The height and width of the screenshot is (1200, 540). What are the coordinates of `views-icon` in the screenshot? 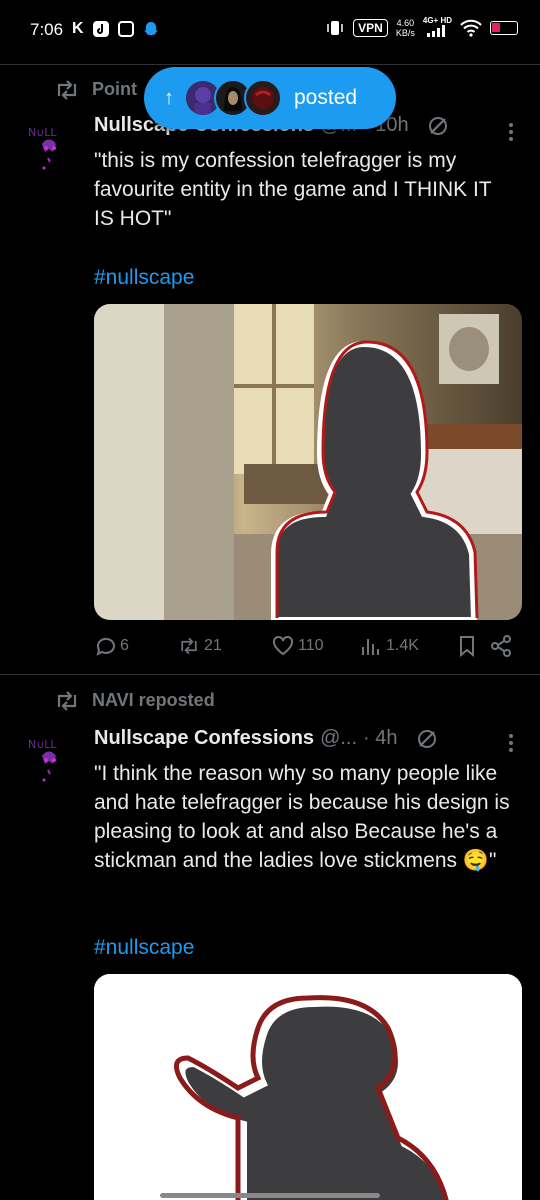 It's located at (370, 647).